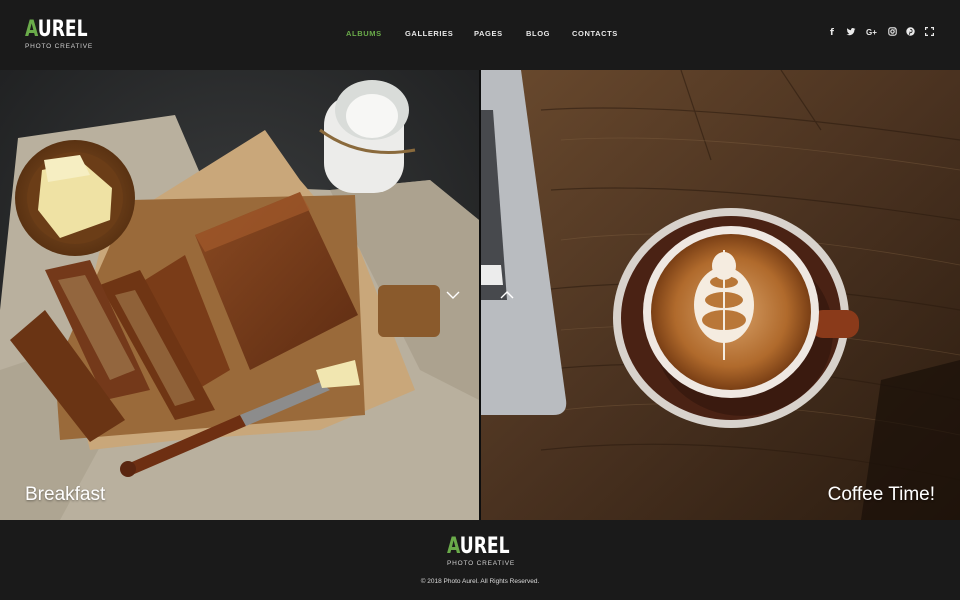 The height and width of the screenshot is (600, 960). I want to click on nav-item-contacts: CONTACTS, so click(595, 33).